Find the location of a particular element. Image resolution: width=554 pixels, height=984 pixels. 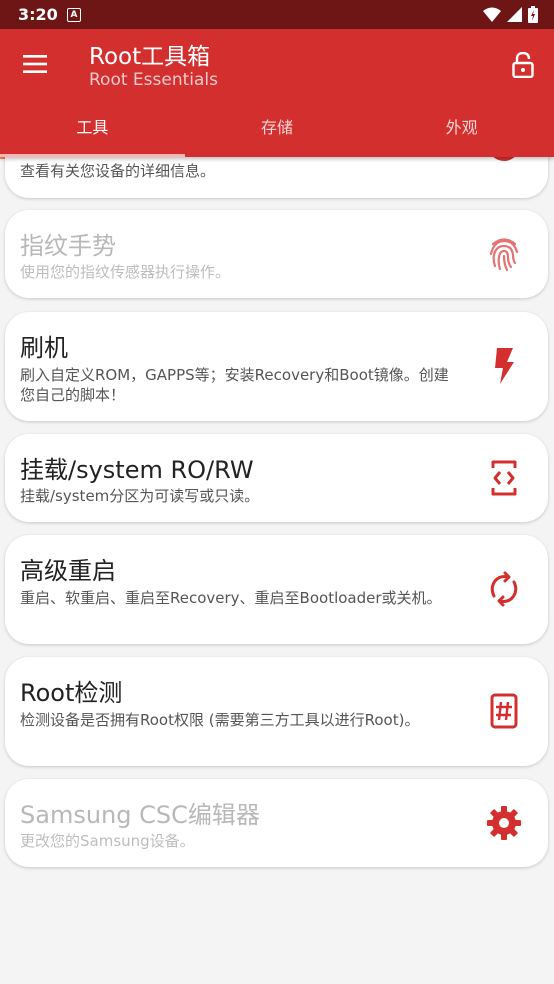

card-title: 指纹手势 is located at coordinates (68, 246).